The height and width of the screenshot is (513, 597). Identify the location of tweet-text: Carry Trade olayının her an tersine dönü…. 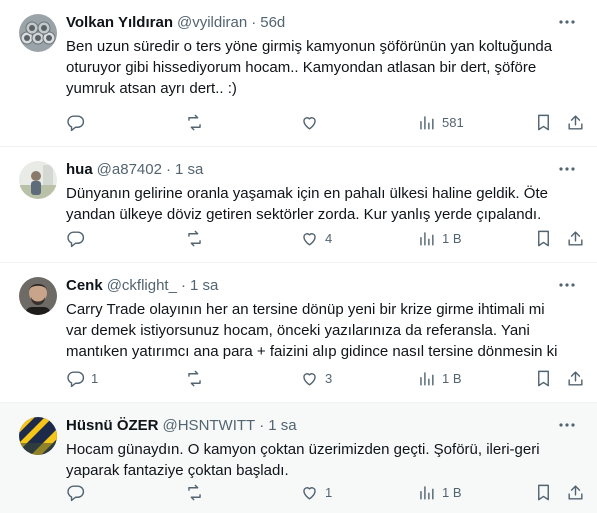
(312, 330).